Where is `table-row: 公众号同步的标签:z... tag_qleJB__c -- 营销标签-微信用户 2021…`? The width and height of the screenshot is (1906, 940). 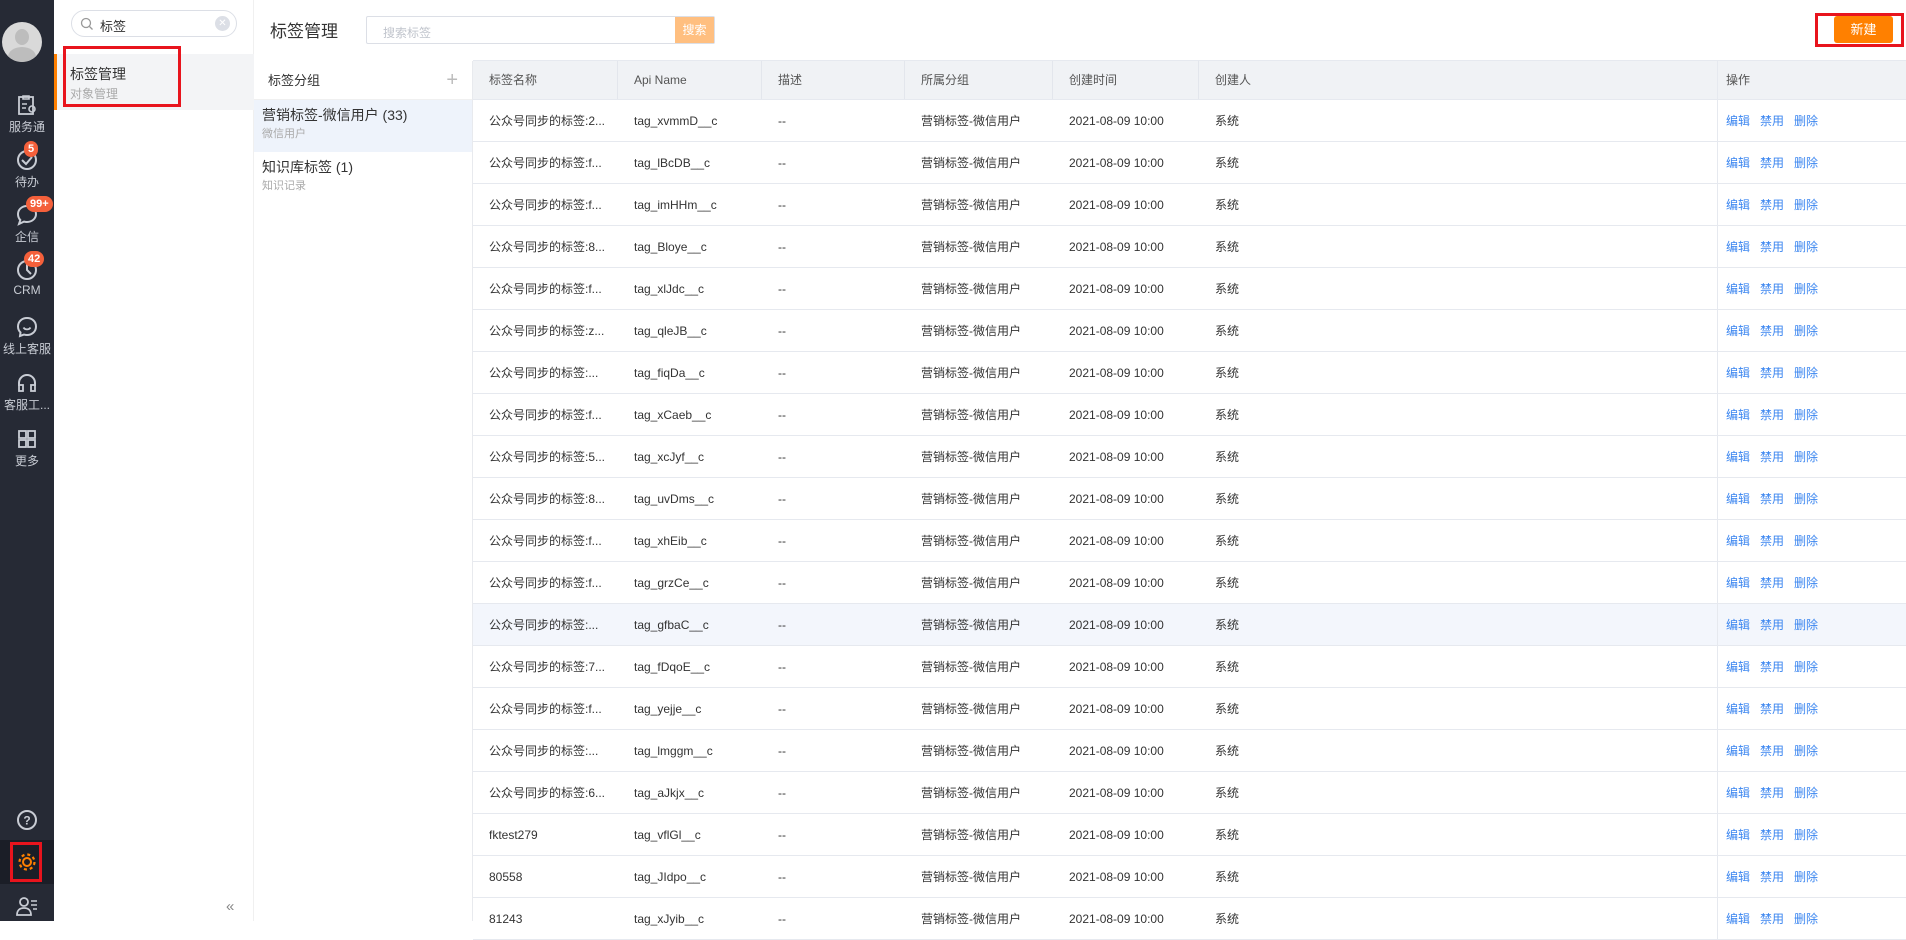
table-row: 公众号同步的标签:z... tag_qleJB__c -- 营销标签-微信用户 2021… is located at coordinates (1189, 331).